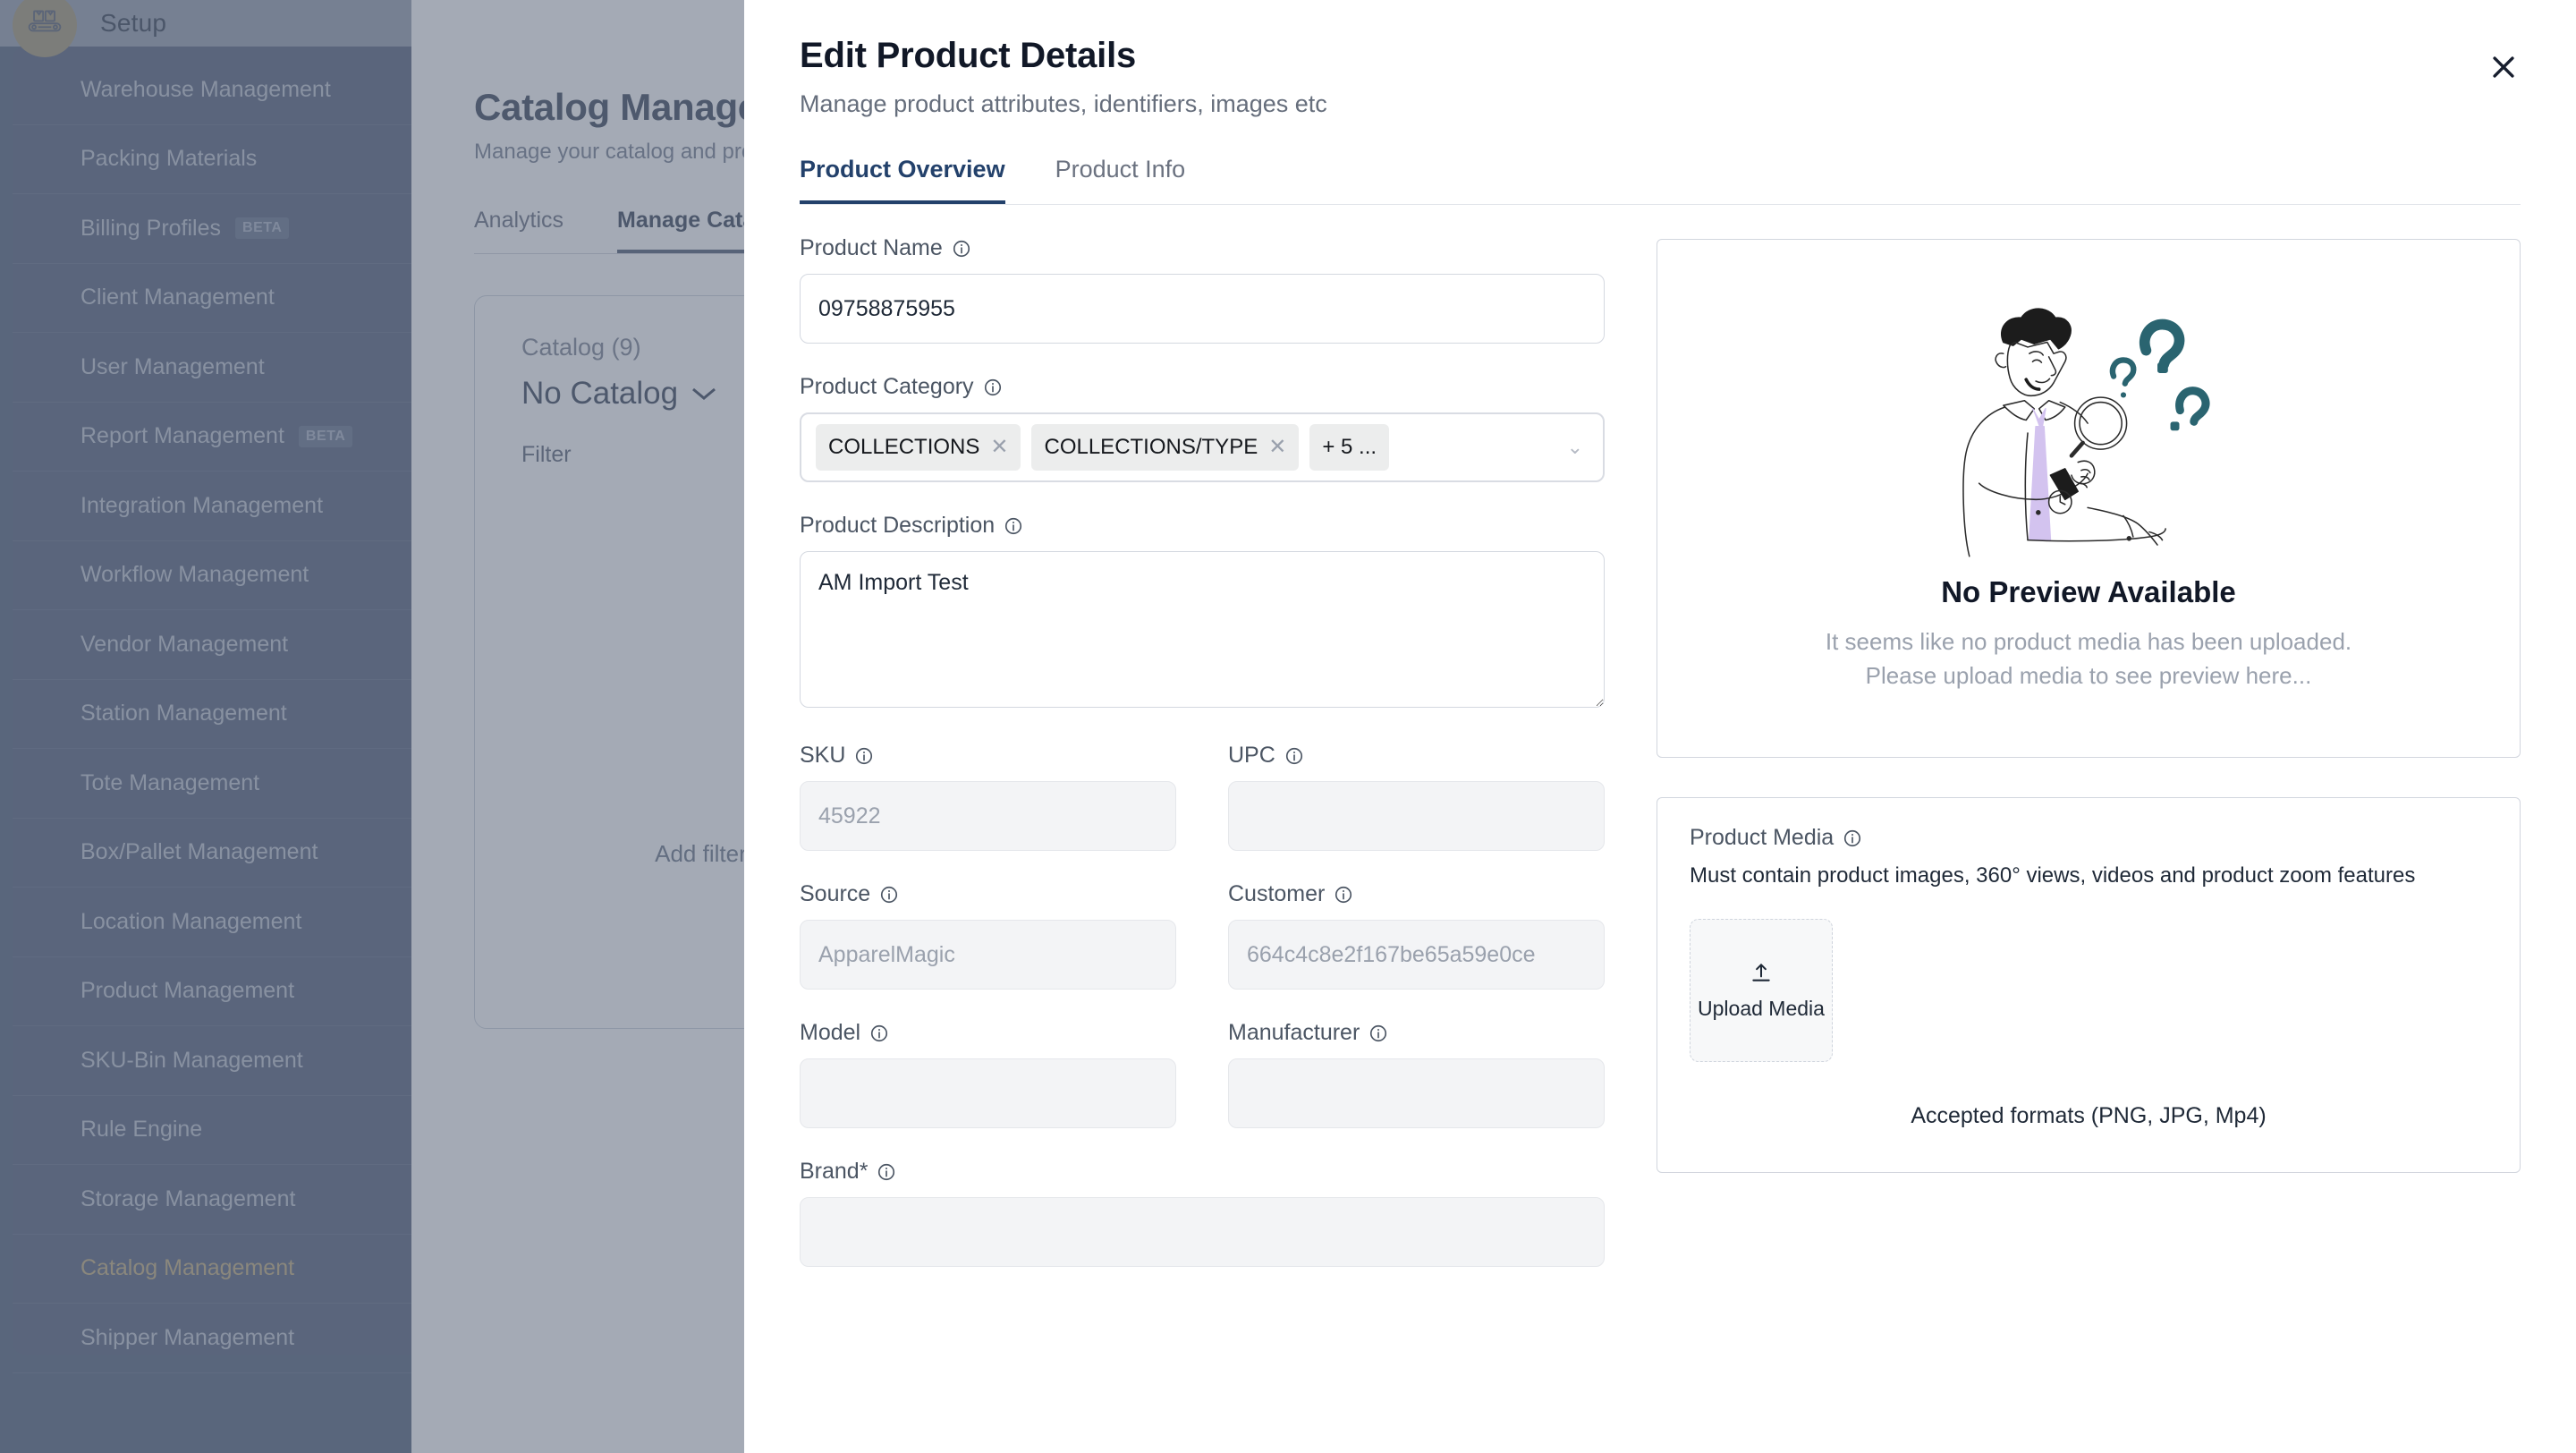 The height and width of the screenshot is (1453, 2576). What do you see at coordinates (1416, 1093) in the screenshot?
I see `manufacturer-input` at bounding box center [1416, 1093].